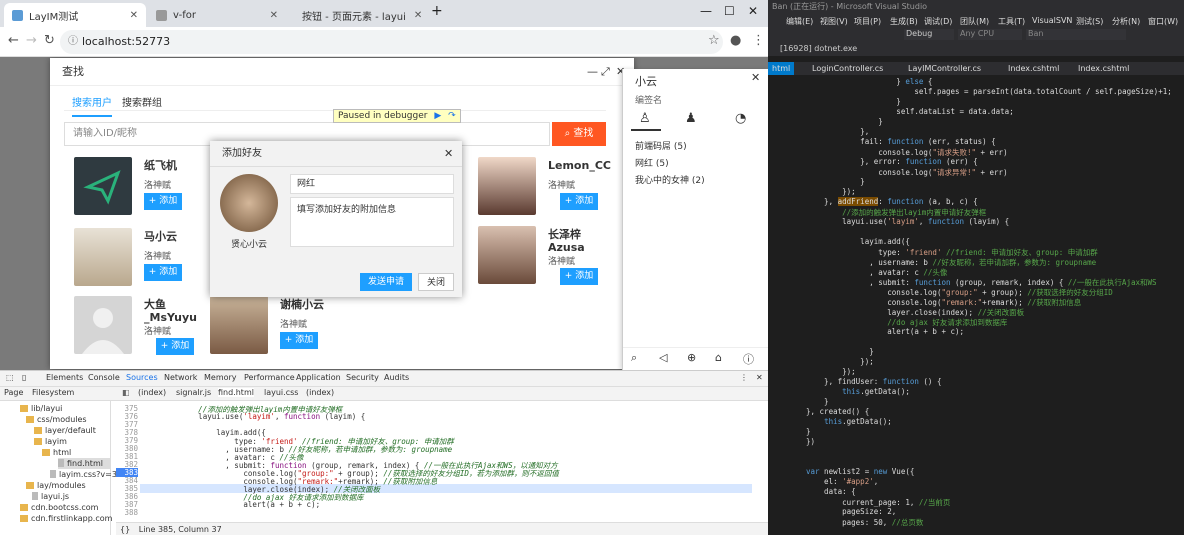  What do you see at coordinates (437, 116) in the screenshot?
I see `resume-icon: ▶` at bounding box center [437, 116].